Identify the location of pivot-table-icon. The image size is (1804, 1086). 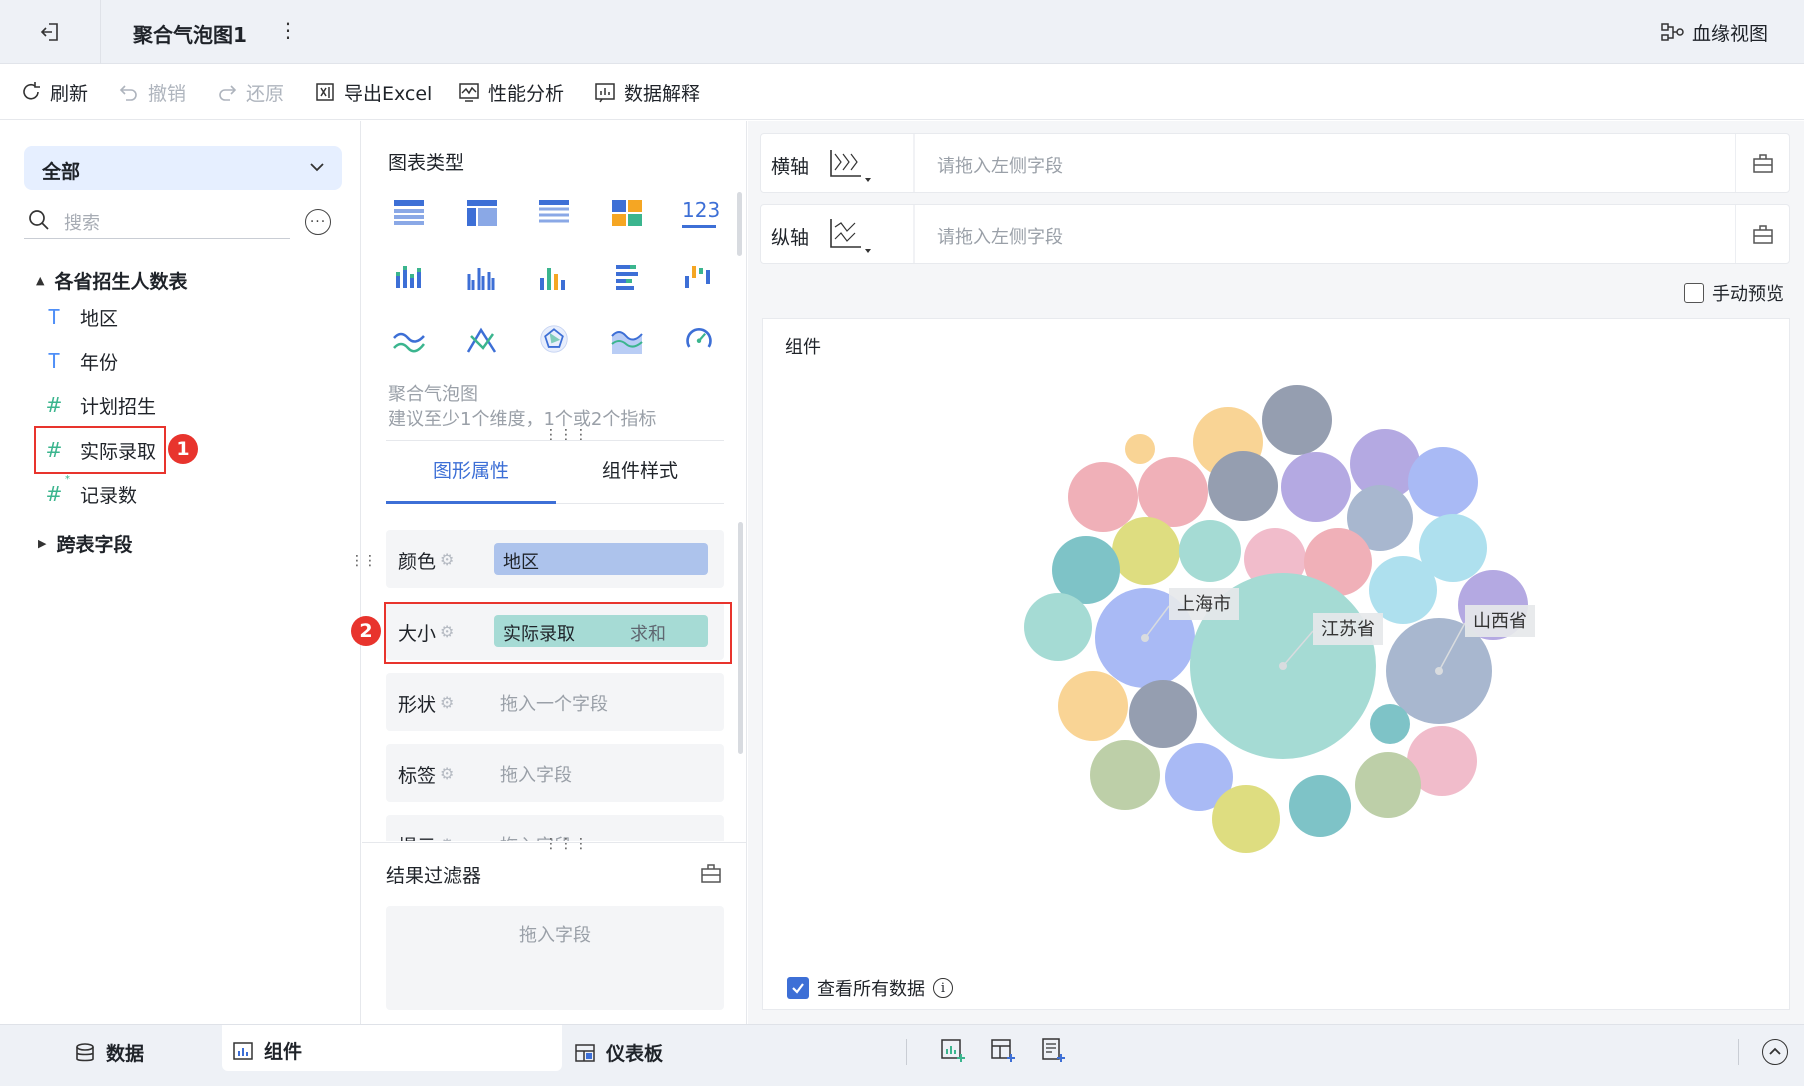
(482, 213).